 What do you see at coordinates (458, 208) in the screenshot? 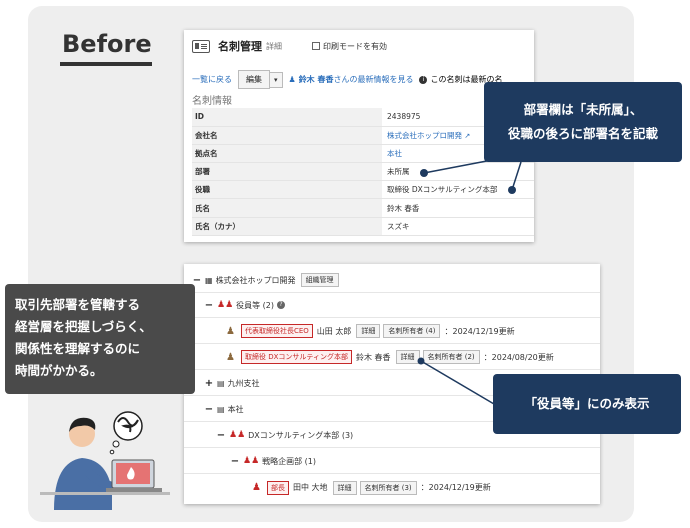
I see `row-value: 鈴木 春香` at bounding box center [458, 208].